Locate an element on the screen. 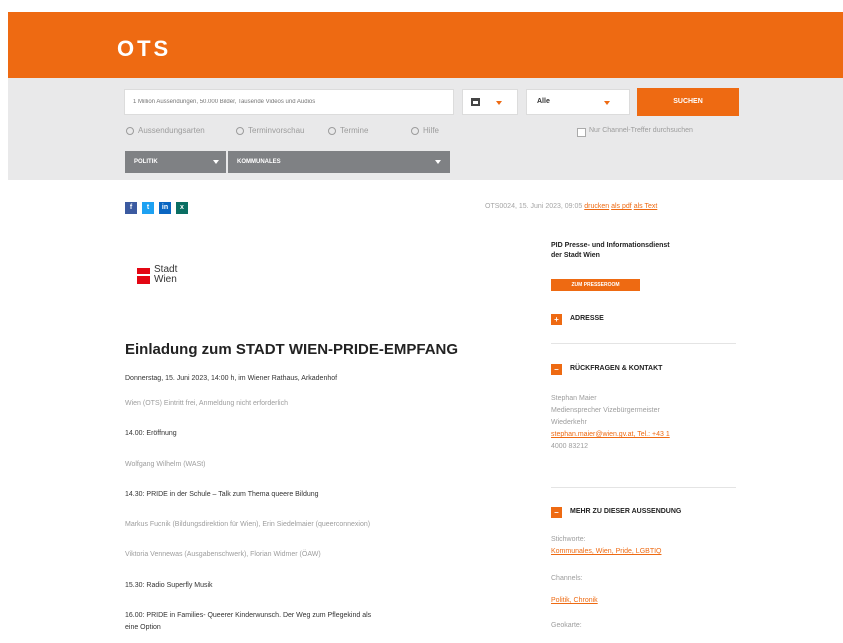  contact-role-2: Wiederkehr is located at coordinates (569, 422).